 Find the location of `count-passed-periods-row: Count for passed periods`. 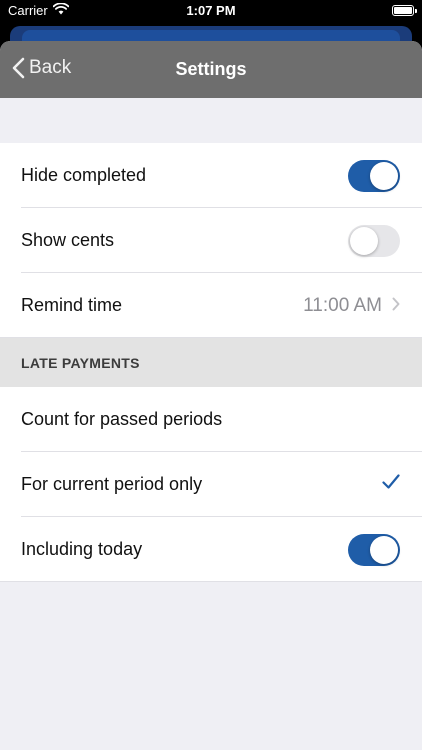

count-passed-periods-row: Count for passed periods is located at coordinates (211, 419).